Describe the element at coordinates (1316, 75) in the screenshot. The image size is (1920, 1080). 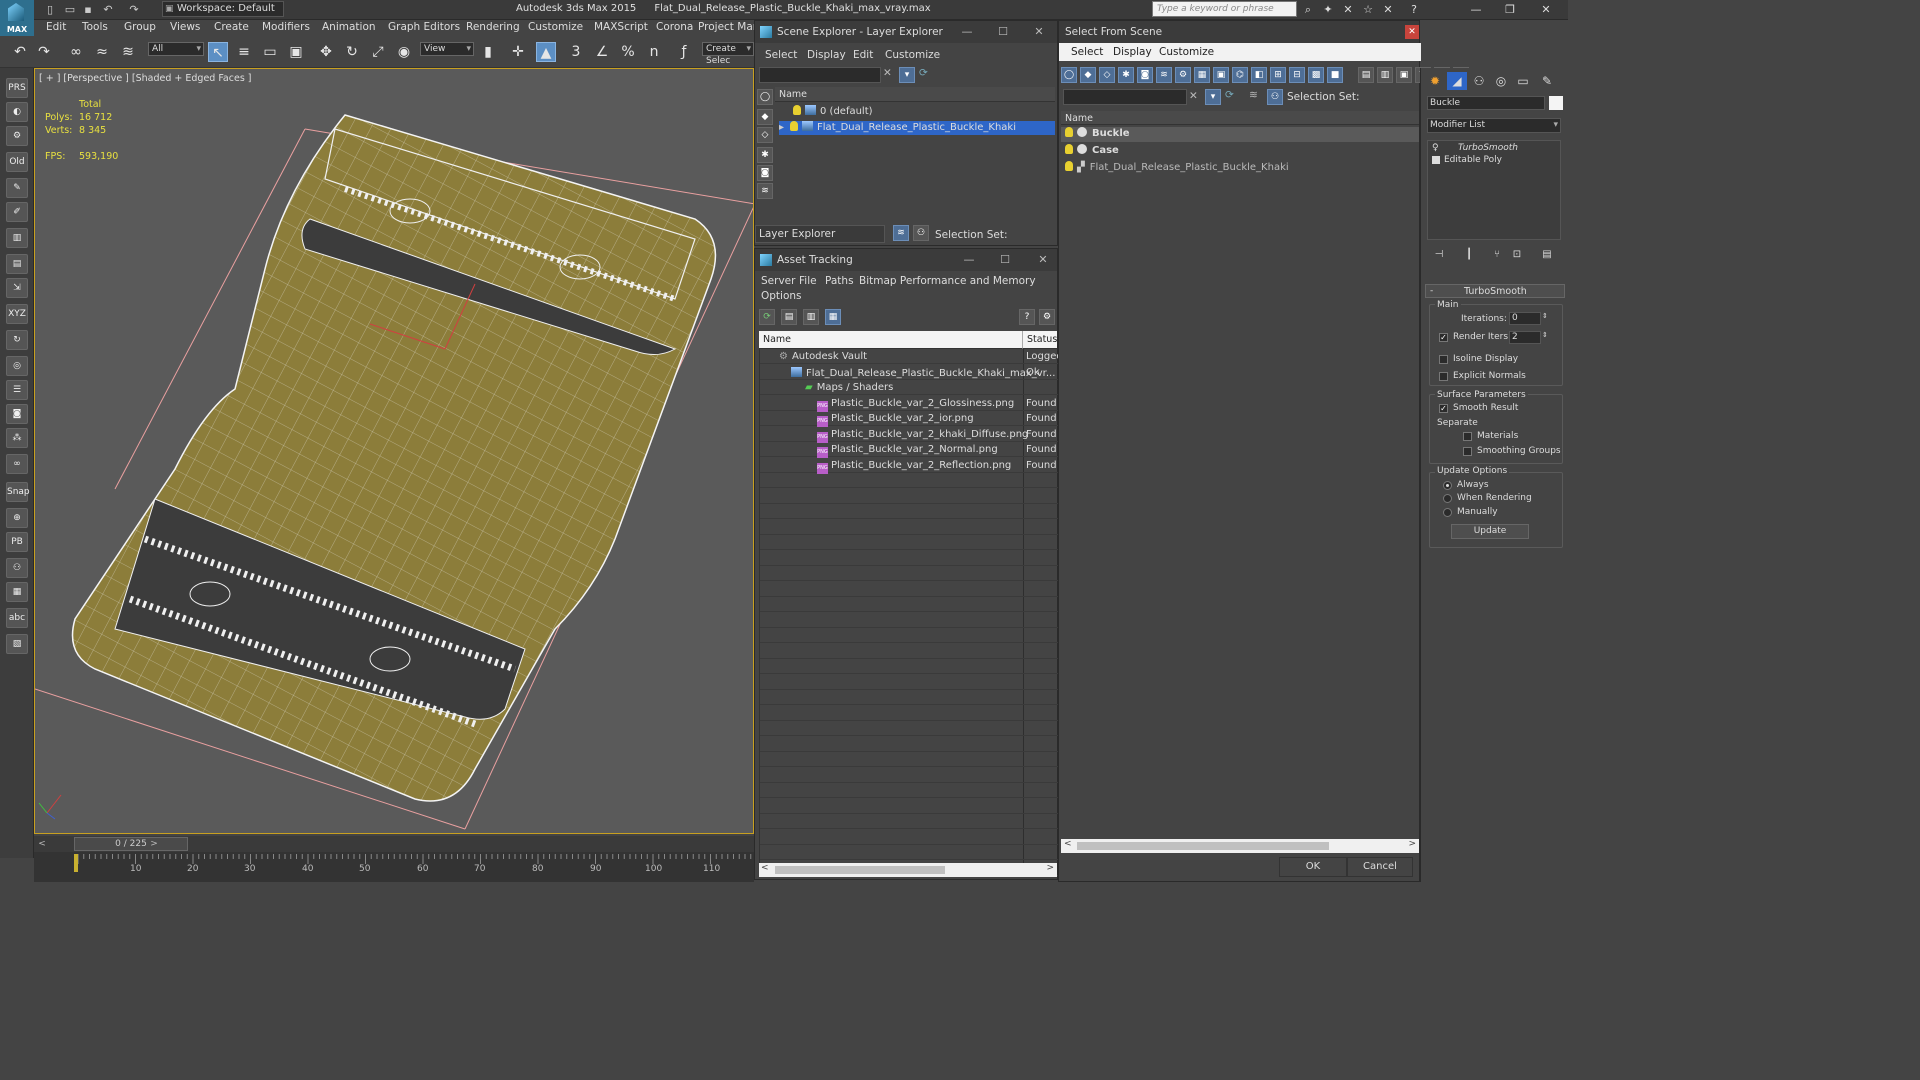
I see `display-all-icon: ▩` at that location.